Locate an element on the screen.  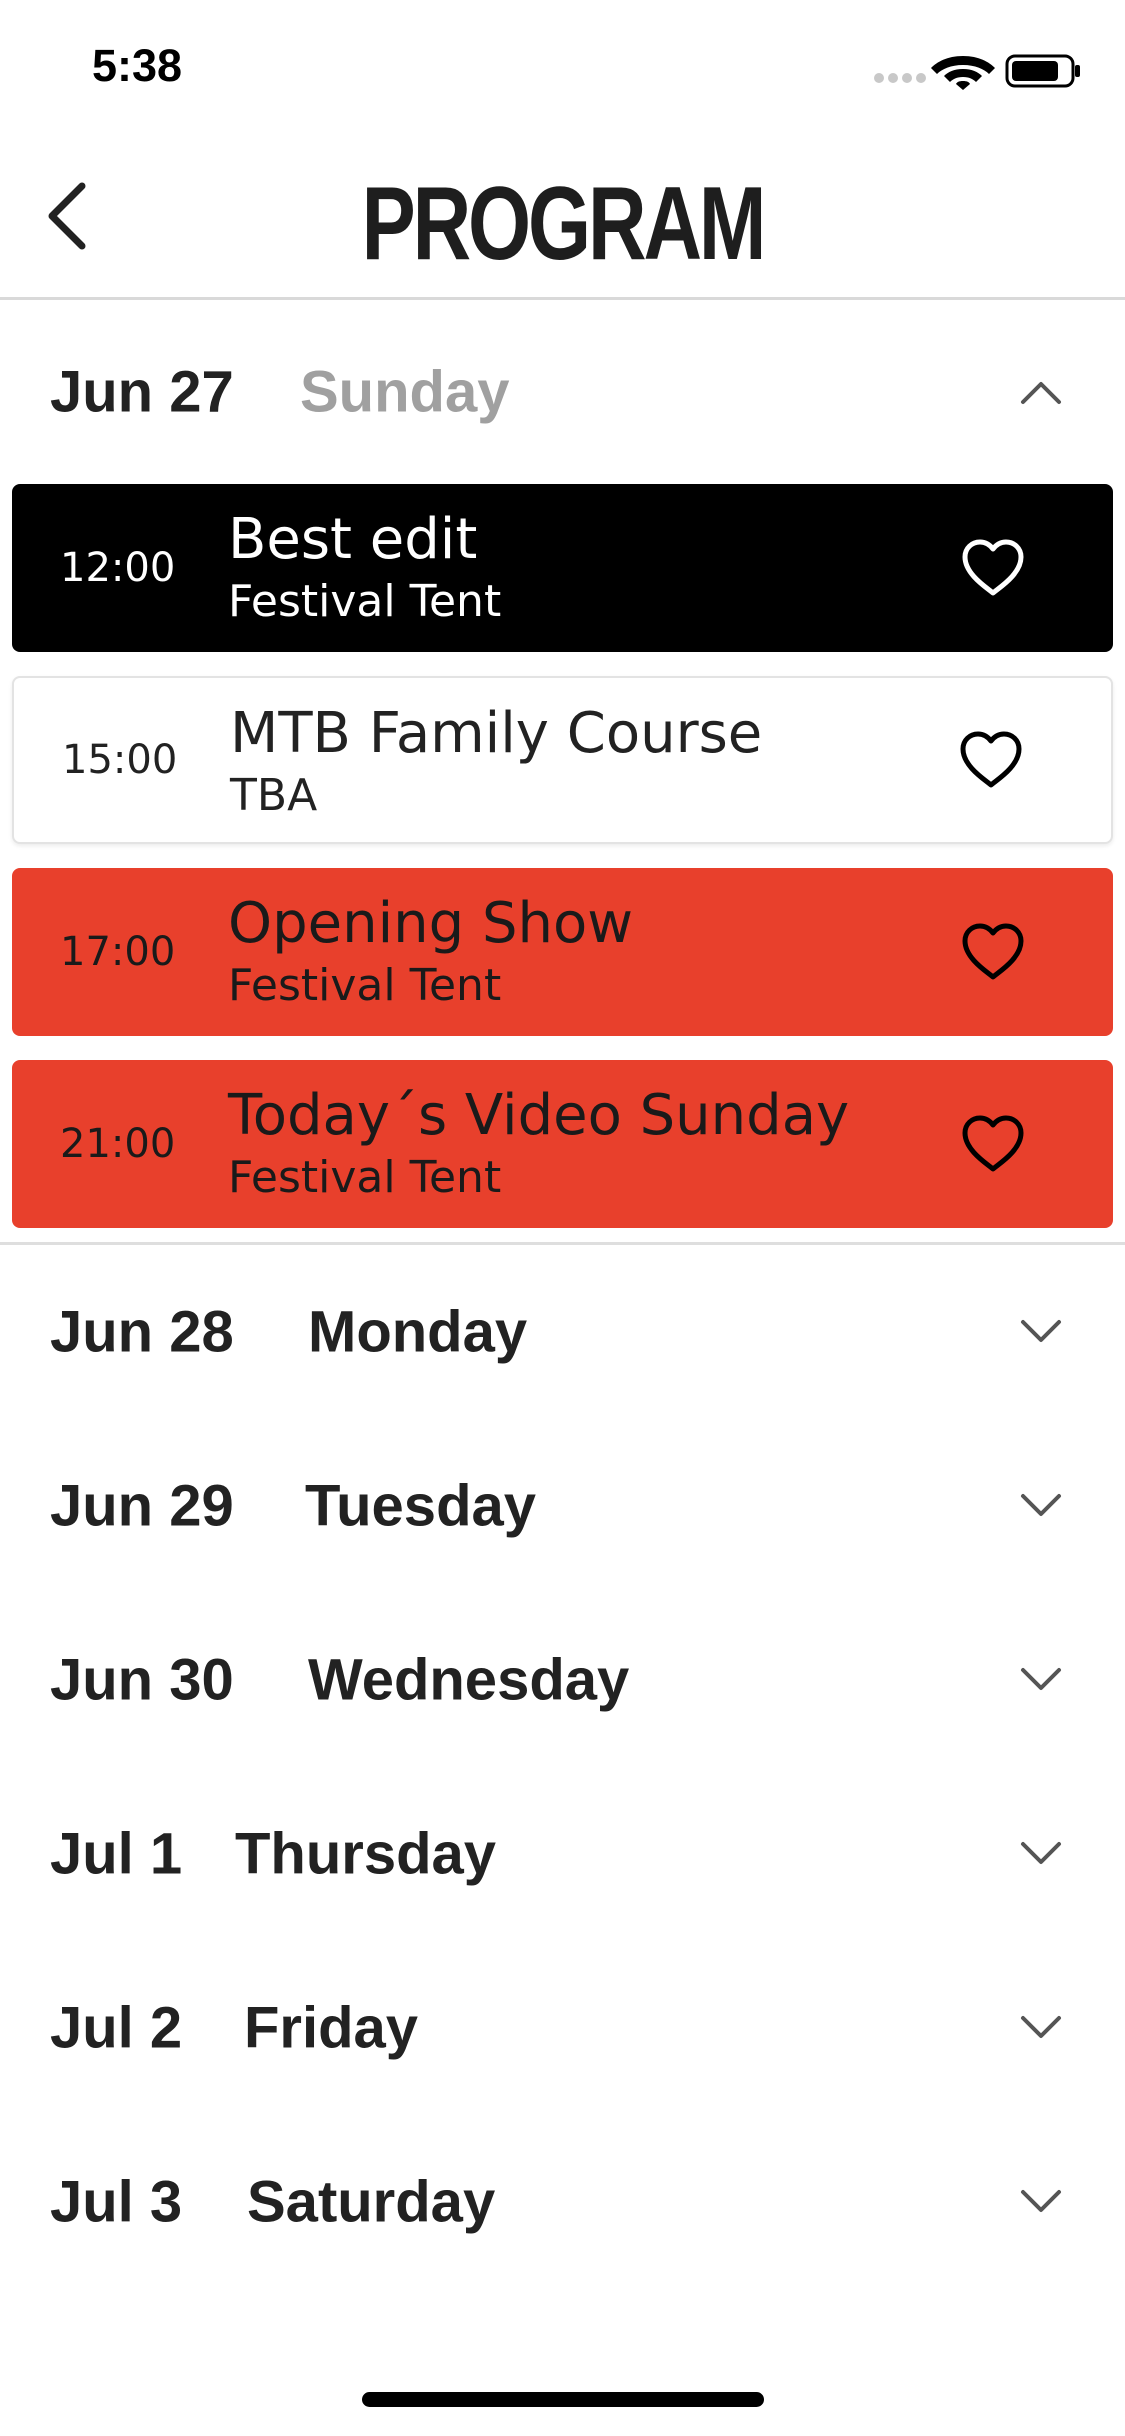
wifi-icon is located at coordinates (963, 73).